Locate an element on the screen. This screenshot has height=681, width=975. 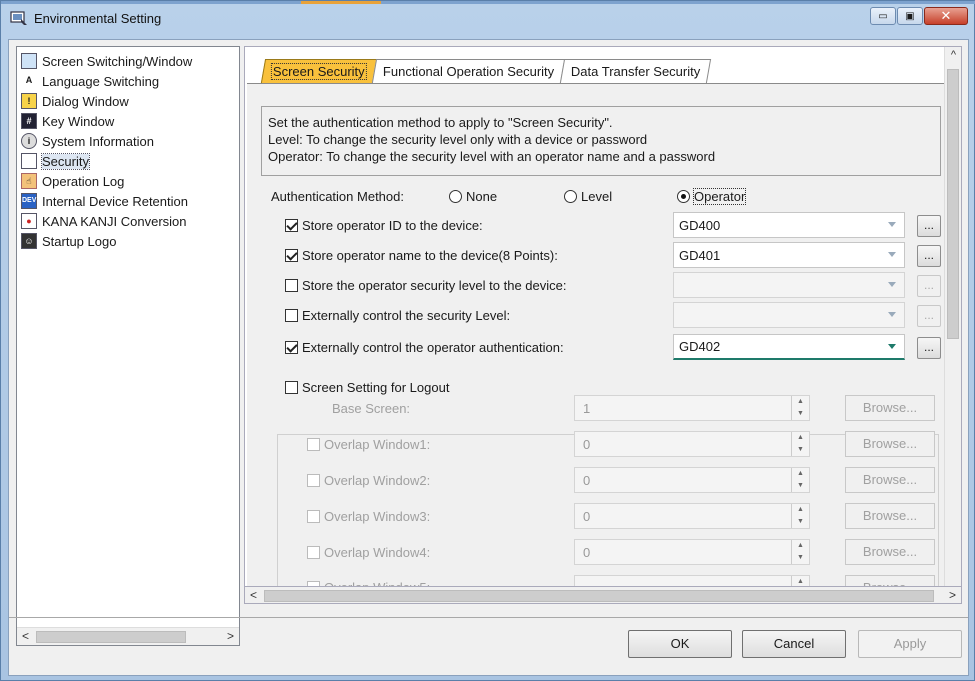
minimize-button: ▭ is located at coordinates (883, 16).